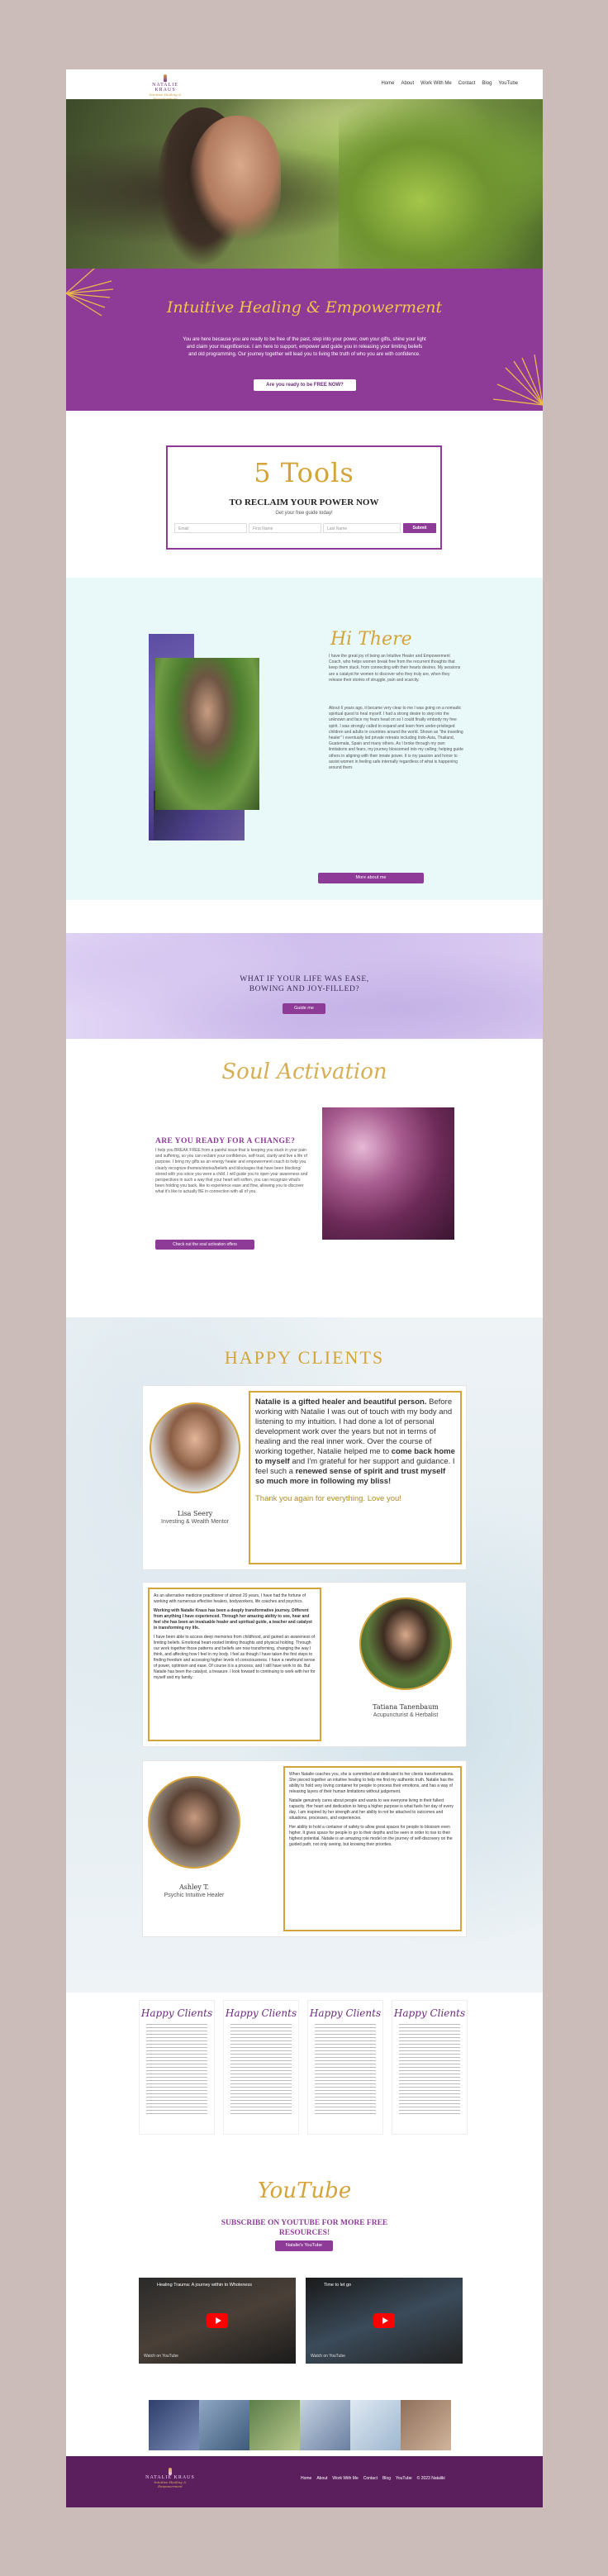 The height and width of the screenshot is (2576, 608). Describe the element at coordinates (204, 1245) in the screenshot. I see `soul-offers-button: Check out the soul activation offers` at that location.